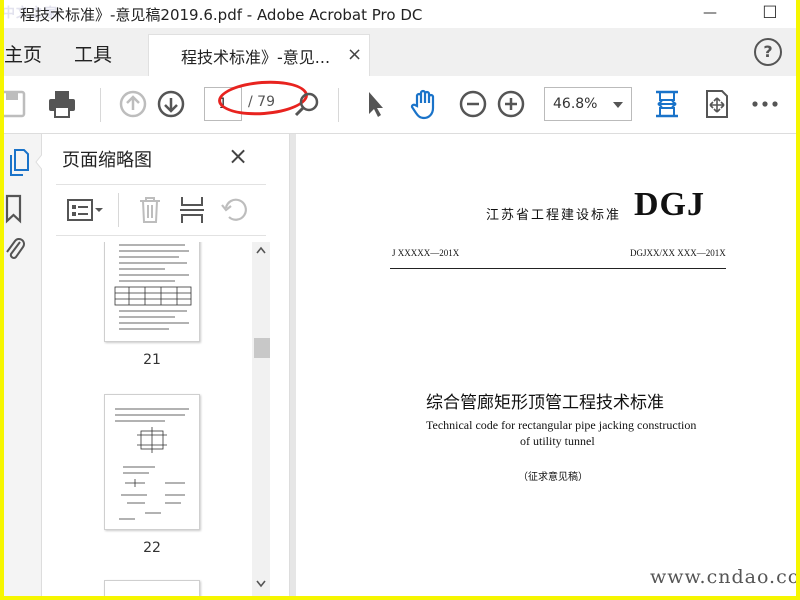 The width and height of the screenshot is (800, 600). What do you see at coordinates (261, 419) in the screenshot?
I see `thumbnail-scrollbar` at bounding box center [261, 419].